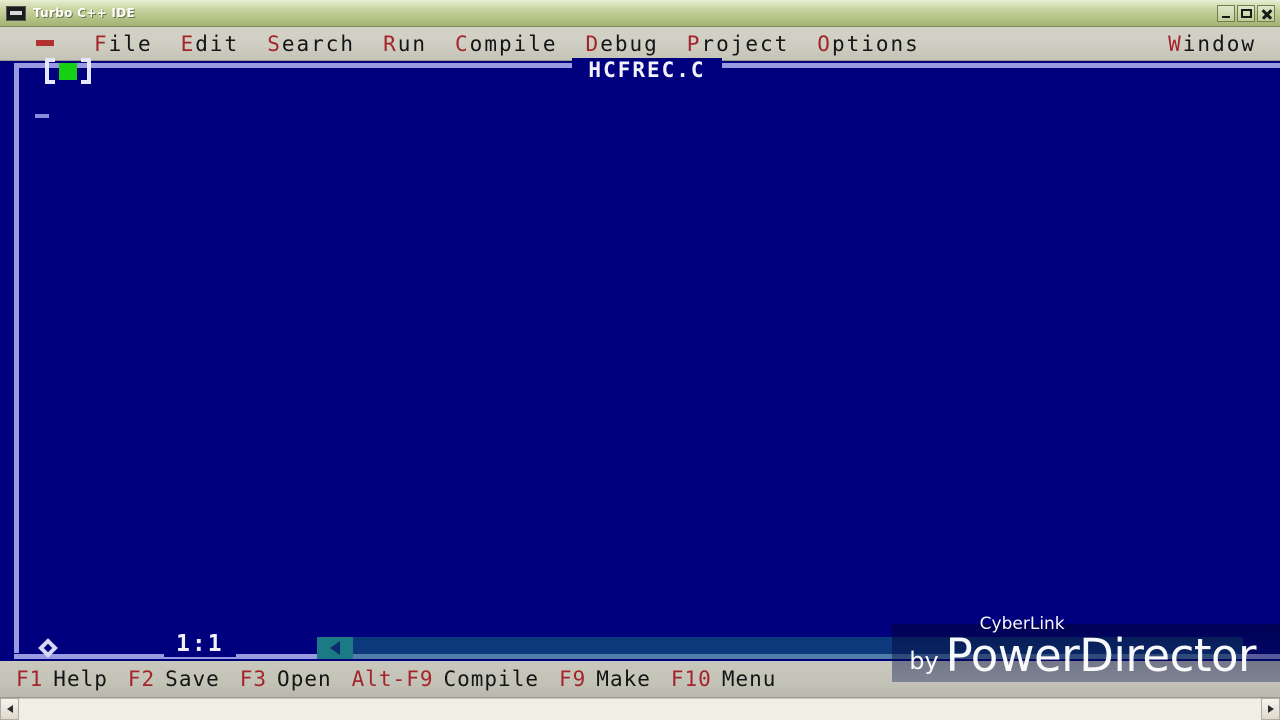 The image size is (1280, 720). Describe the element at coordinates (80, 679) in the screenshot. I see `fkey-label: Help` at that location.